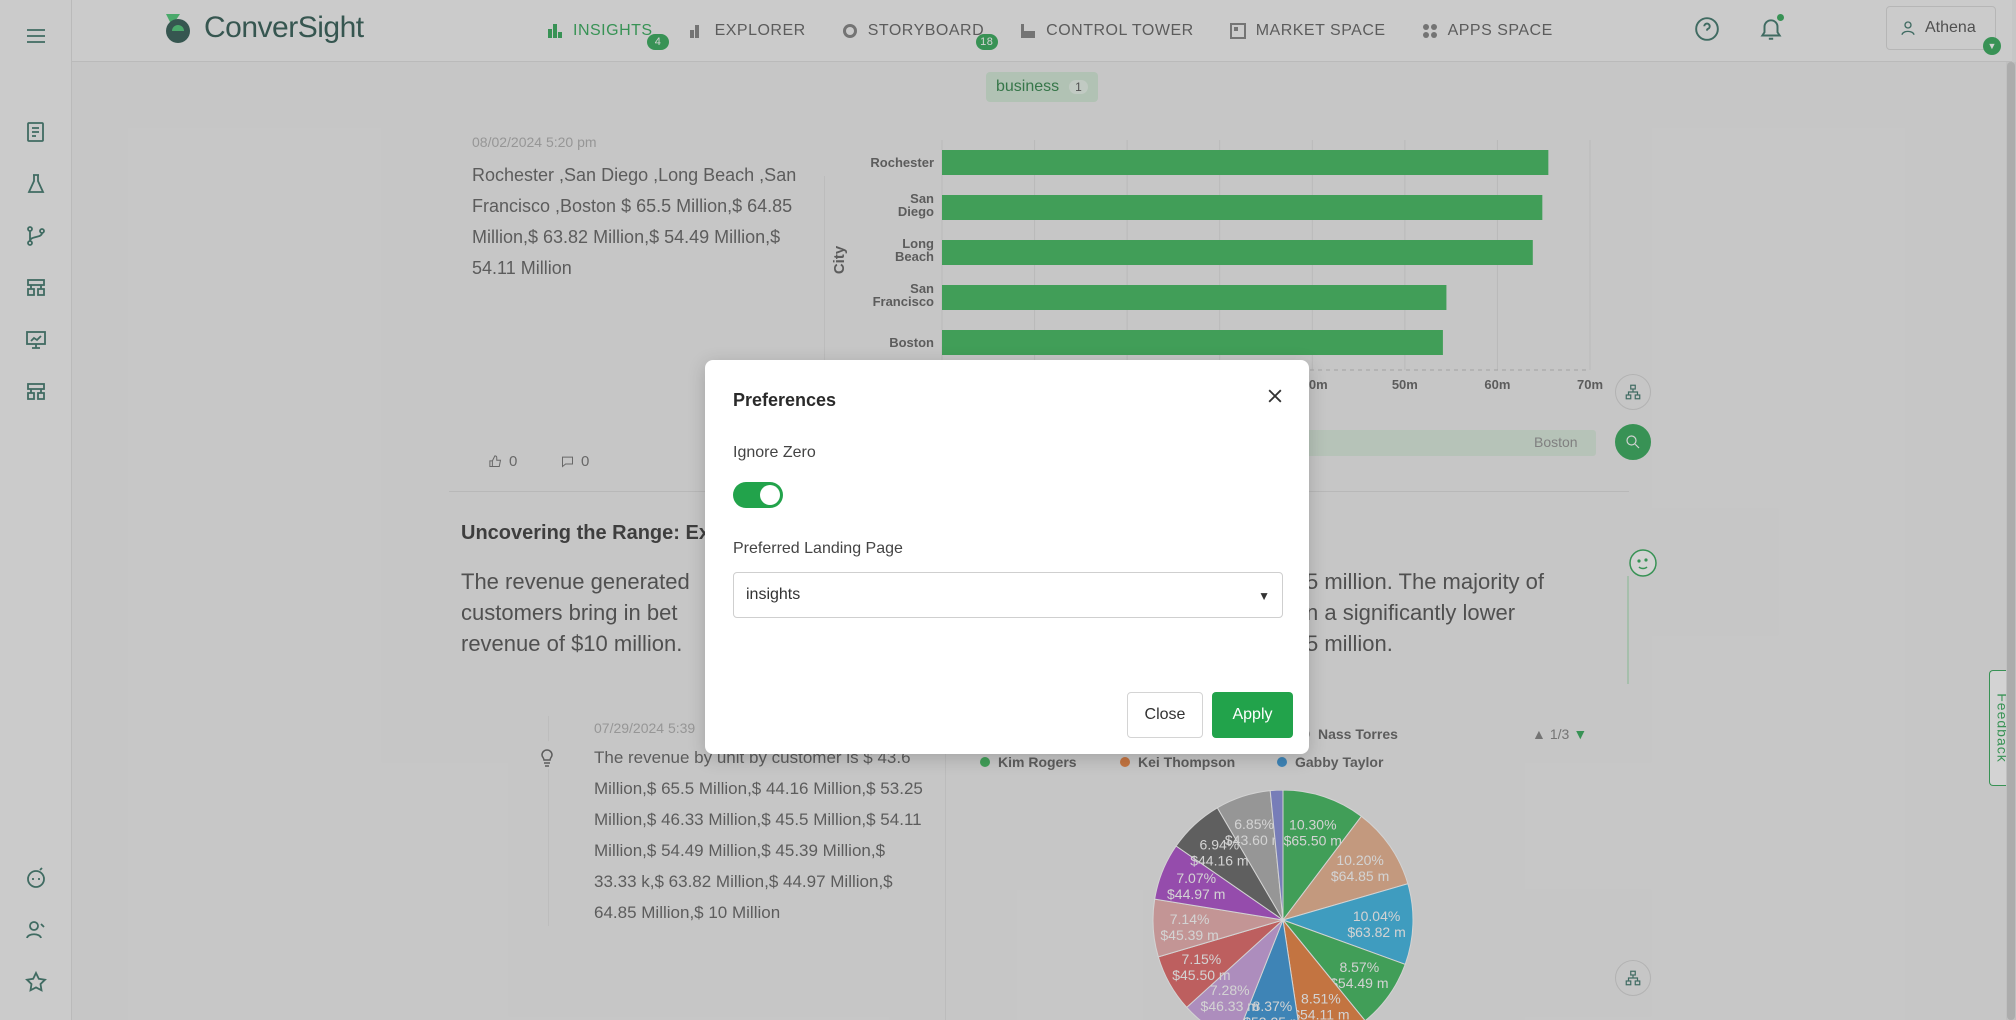 This screenshot has height=1020, width=2016. I want to click on chevron-down-icon: ▼, so click(1264, 596).